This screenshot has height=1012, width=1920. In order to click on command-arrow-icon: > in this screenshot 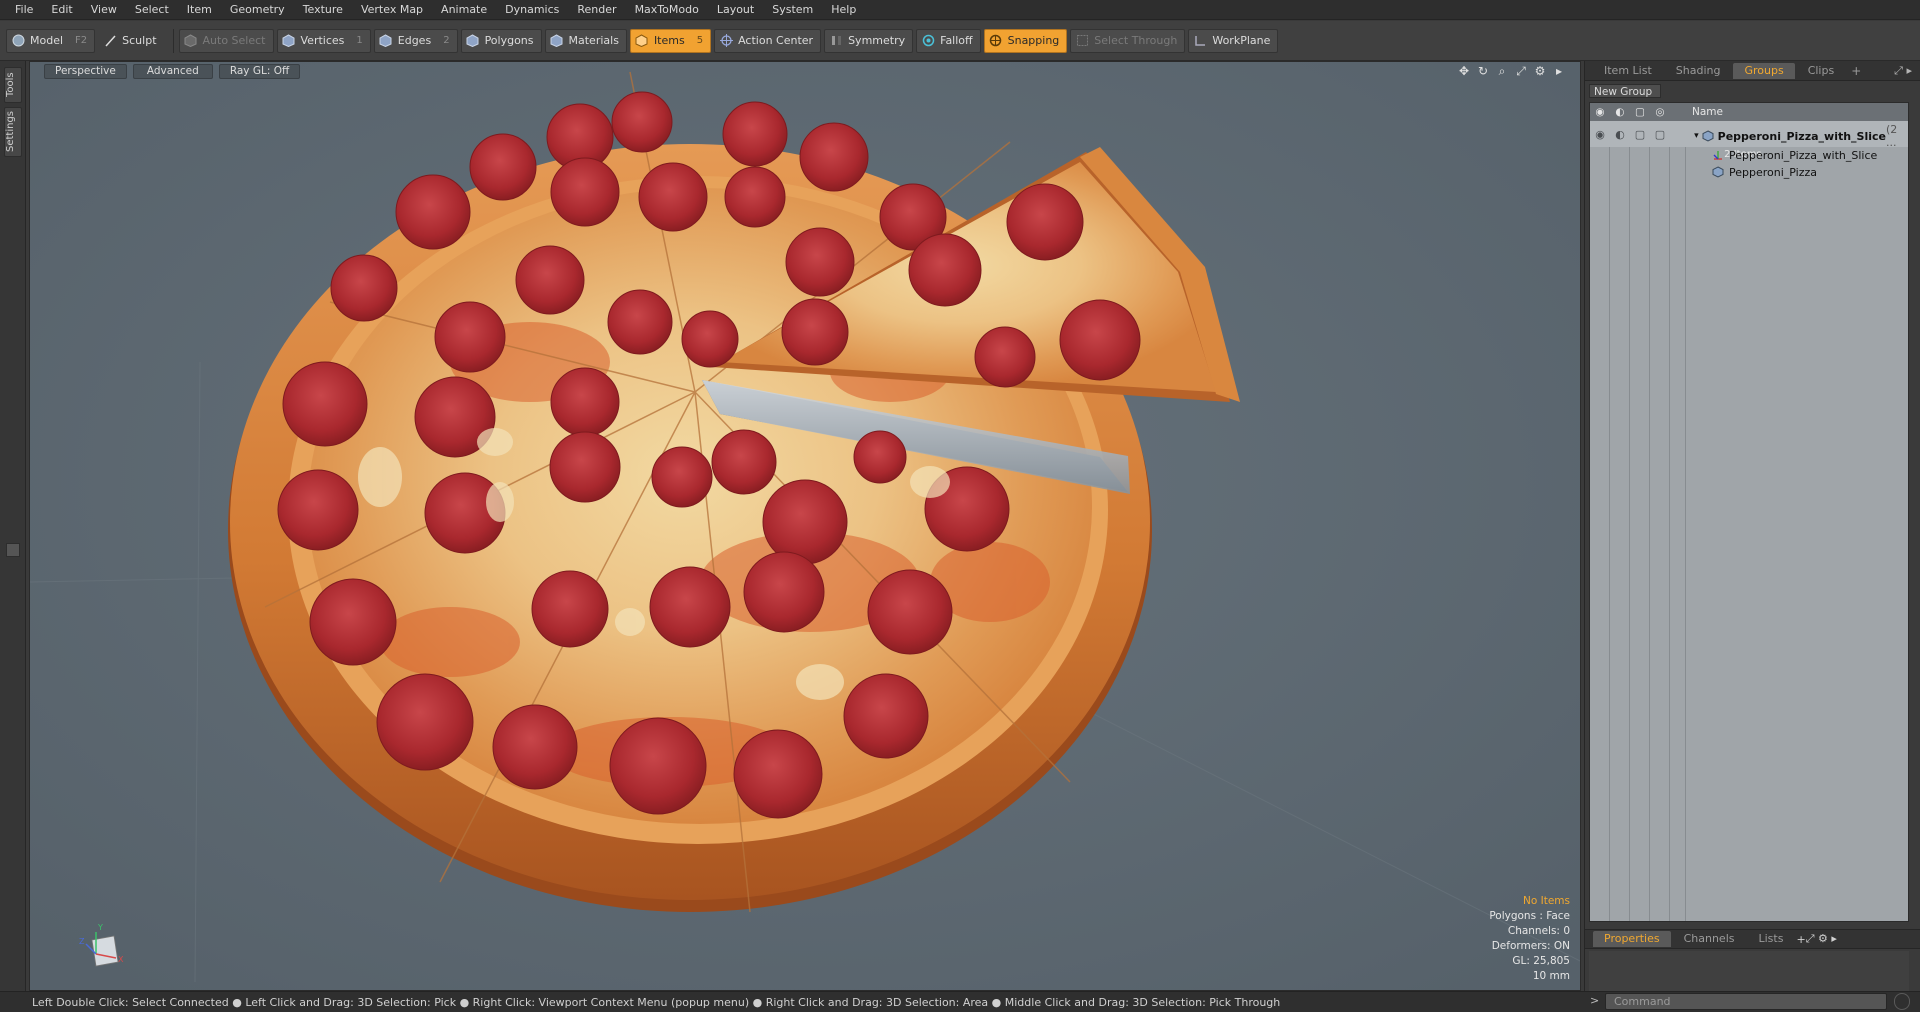, I will do `click(1595, 1000)`.